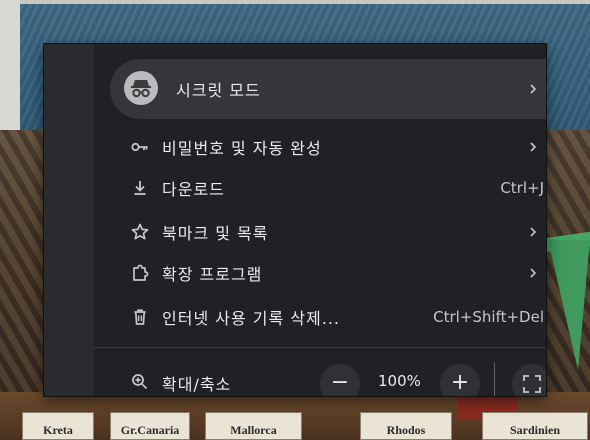  What do you see at coordinates (218, 90) in the screenshot?
I see `menu-item-label: 시크릿 모드` at bounding box center [218, 90].